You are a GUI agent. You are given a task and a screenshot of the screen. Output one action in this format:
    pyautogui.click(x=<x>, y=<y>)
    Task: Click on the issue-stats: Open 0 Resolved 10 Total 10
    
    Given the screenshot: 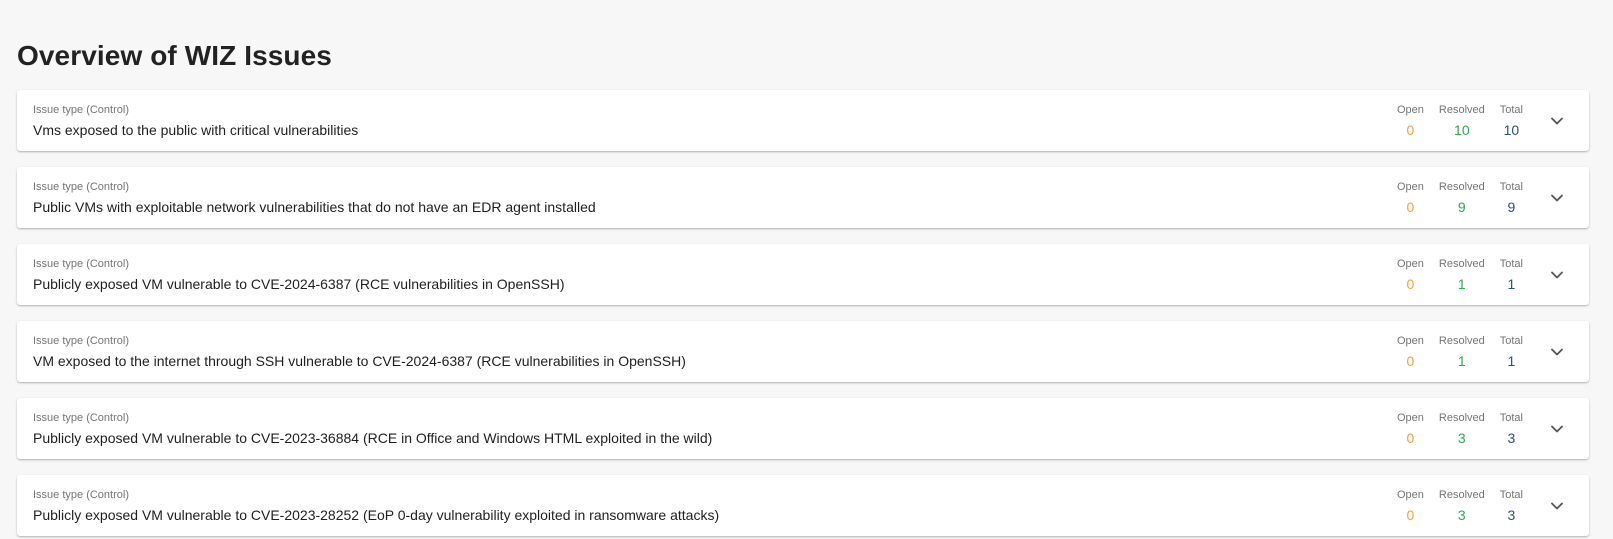 What is the action you would take?
    pyautogui.click(x=1452, y=121)
    